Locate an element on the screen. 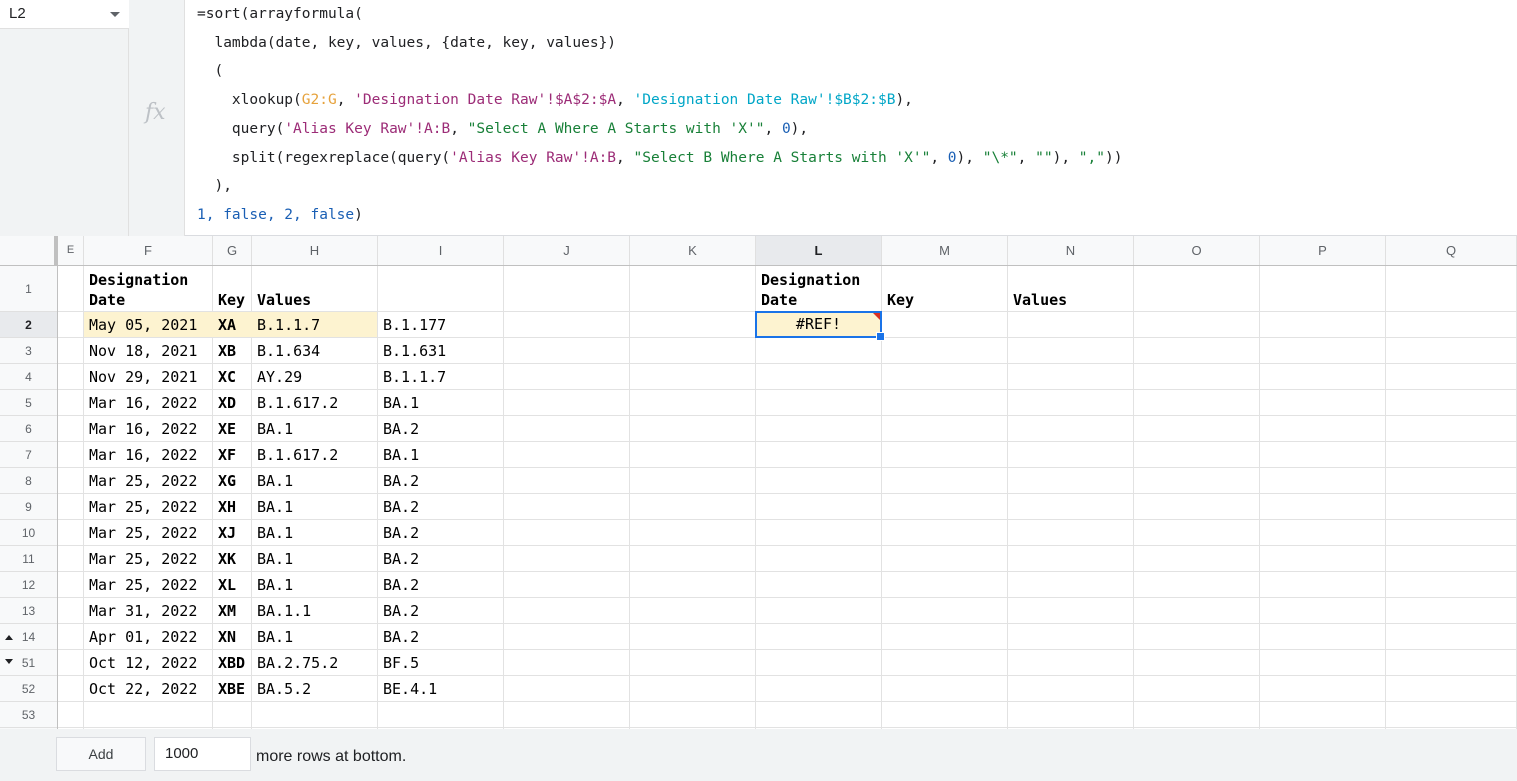 The width and height of the screenshot is (1517, 781). cell-i2: B.1.177 is located at coordinates (443, 325).